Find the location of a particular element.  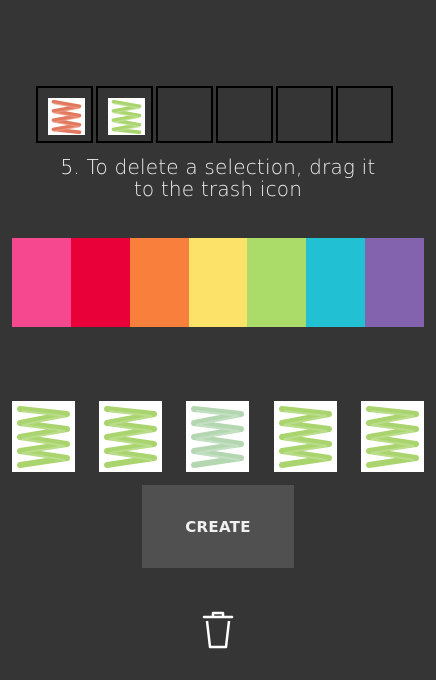

color-swatch-orange is located at coordinates (159, 282).